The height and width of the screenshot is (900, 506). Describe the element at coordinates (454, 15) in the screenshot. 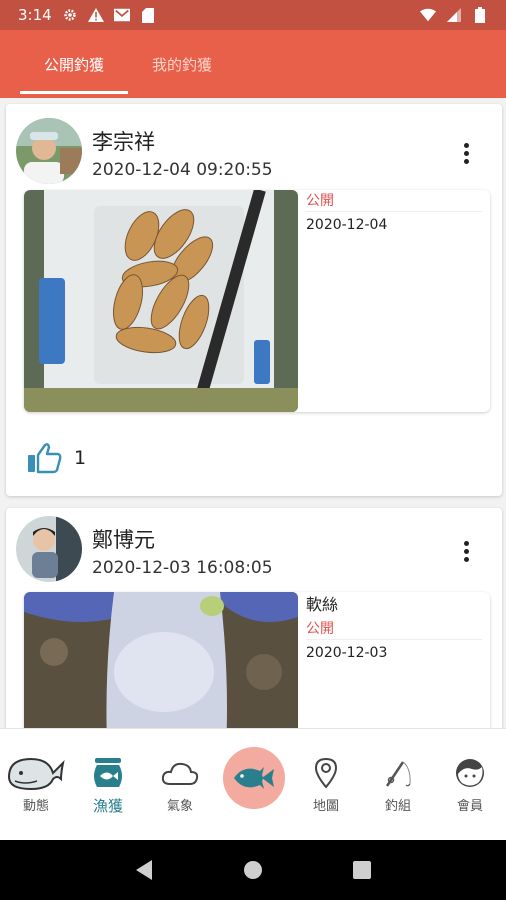

I see `signal-icon` at that location.